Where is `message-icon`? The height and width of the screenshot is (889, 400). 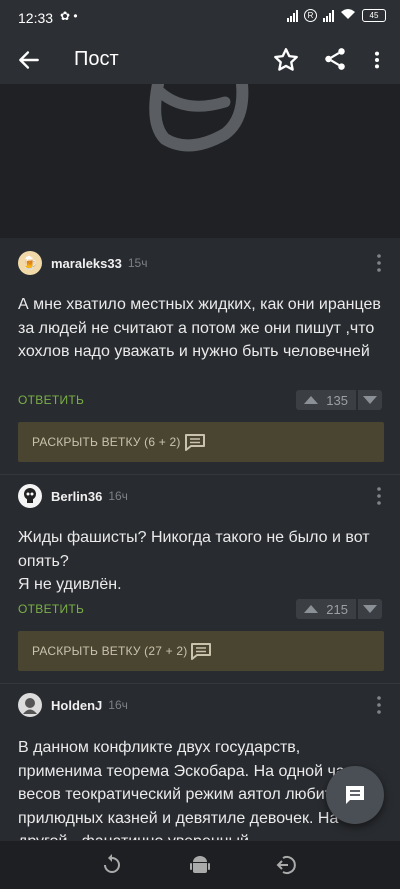 message-icon is located at coordinates (355, 795).